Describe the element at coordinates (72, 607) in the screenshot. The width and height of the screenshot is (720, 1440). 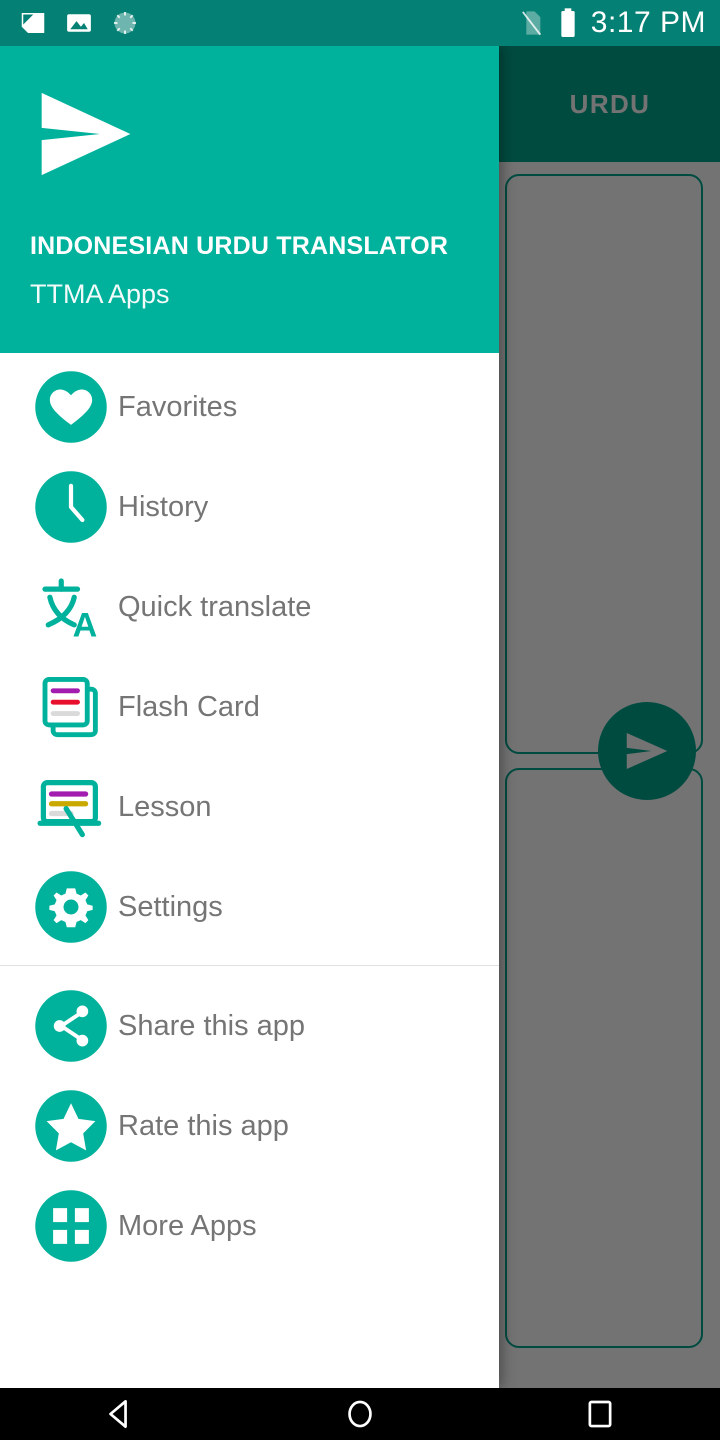
I see `translate-icon: A` at that location.